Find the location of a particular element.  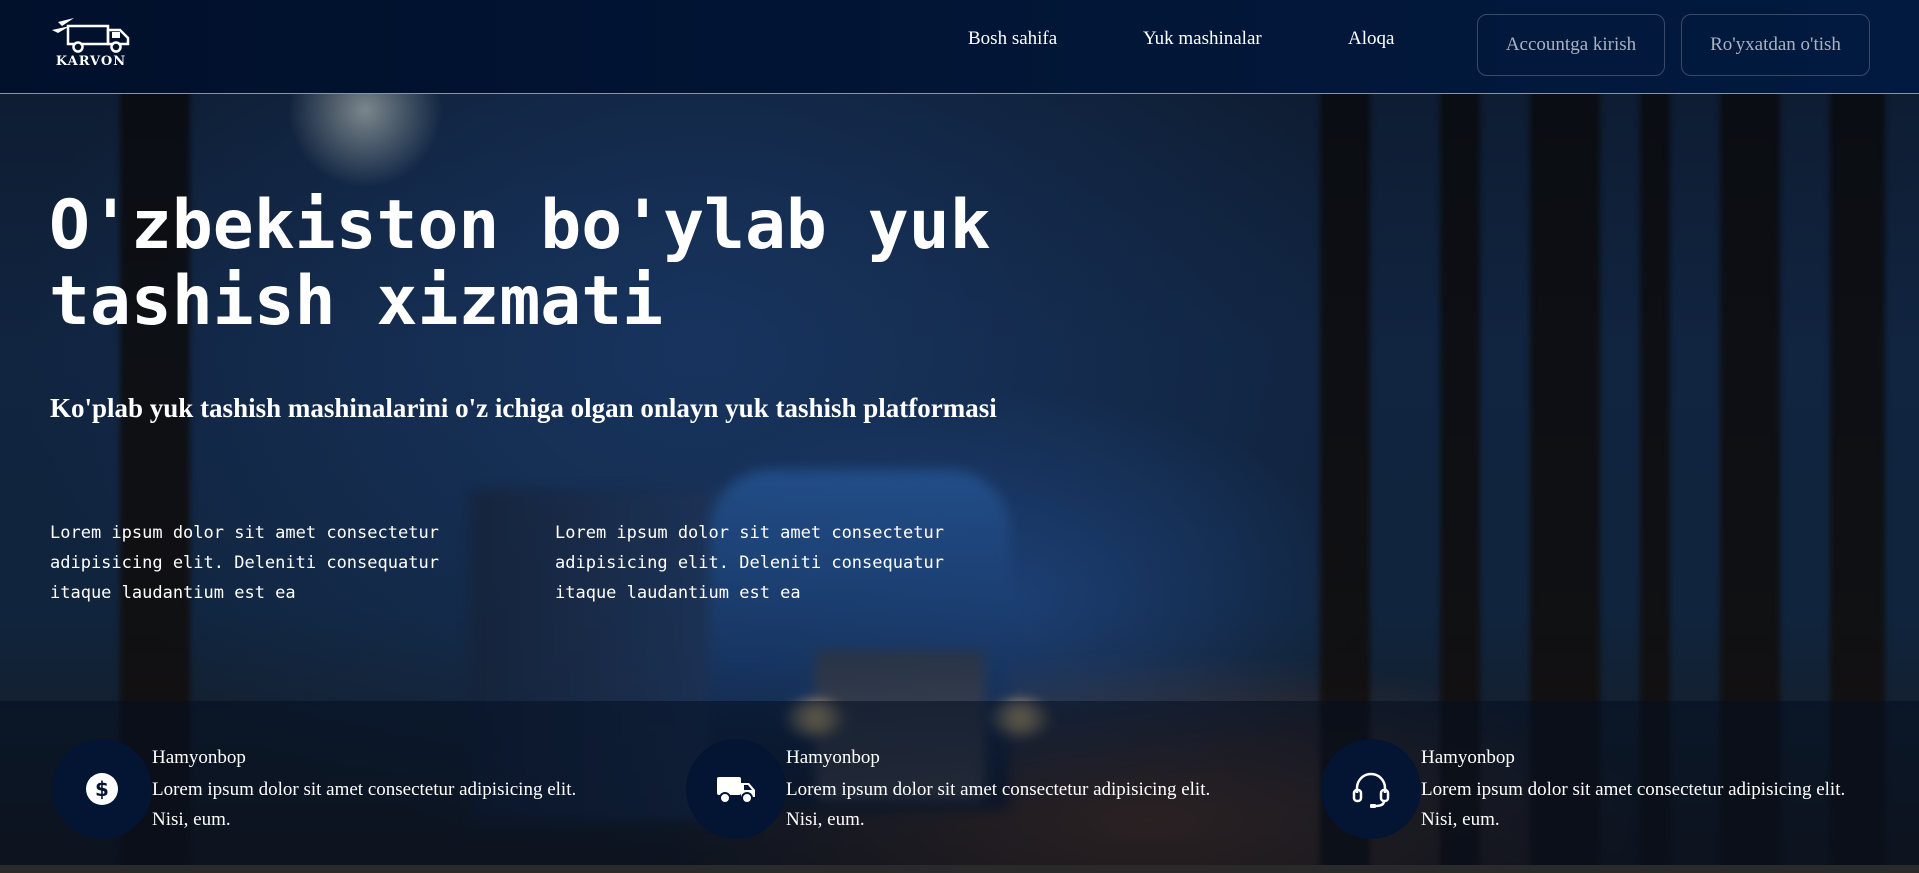

register-button: Ro'yxatdan o'tish is located at coordinates (1775, 45).